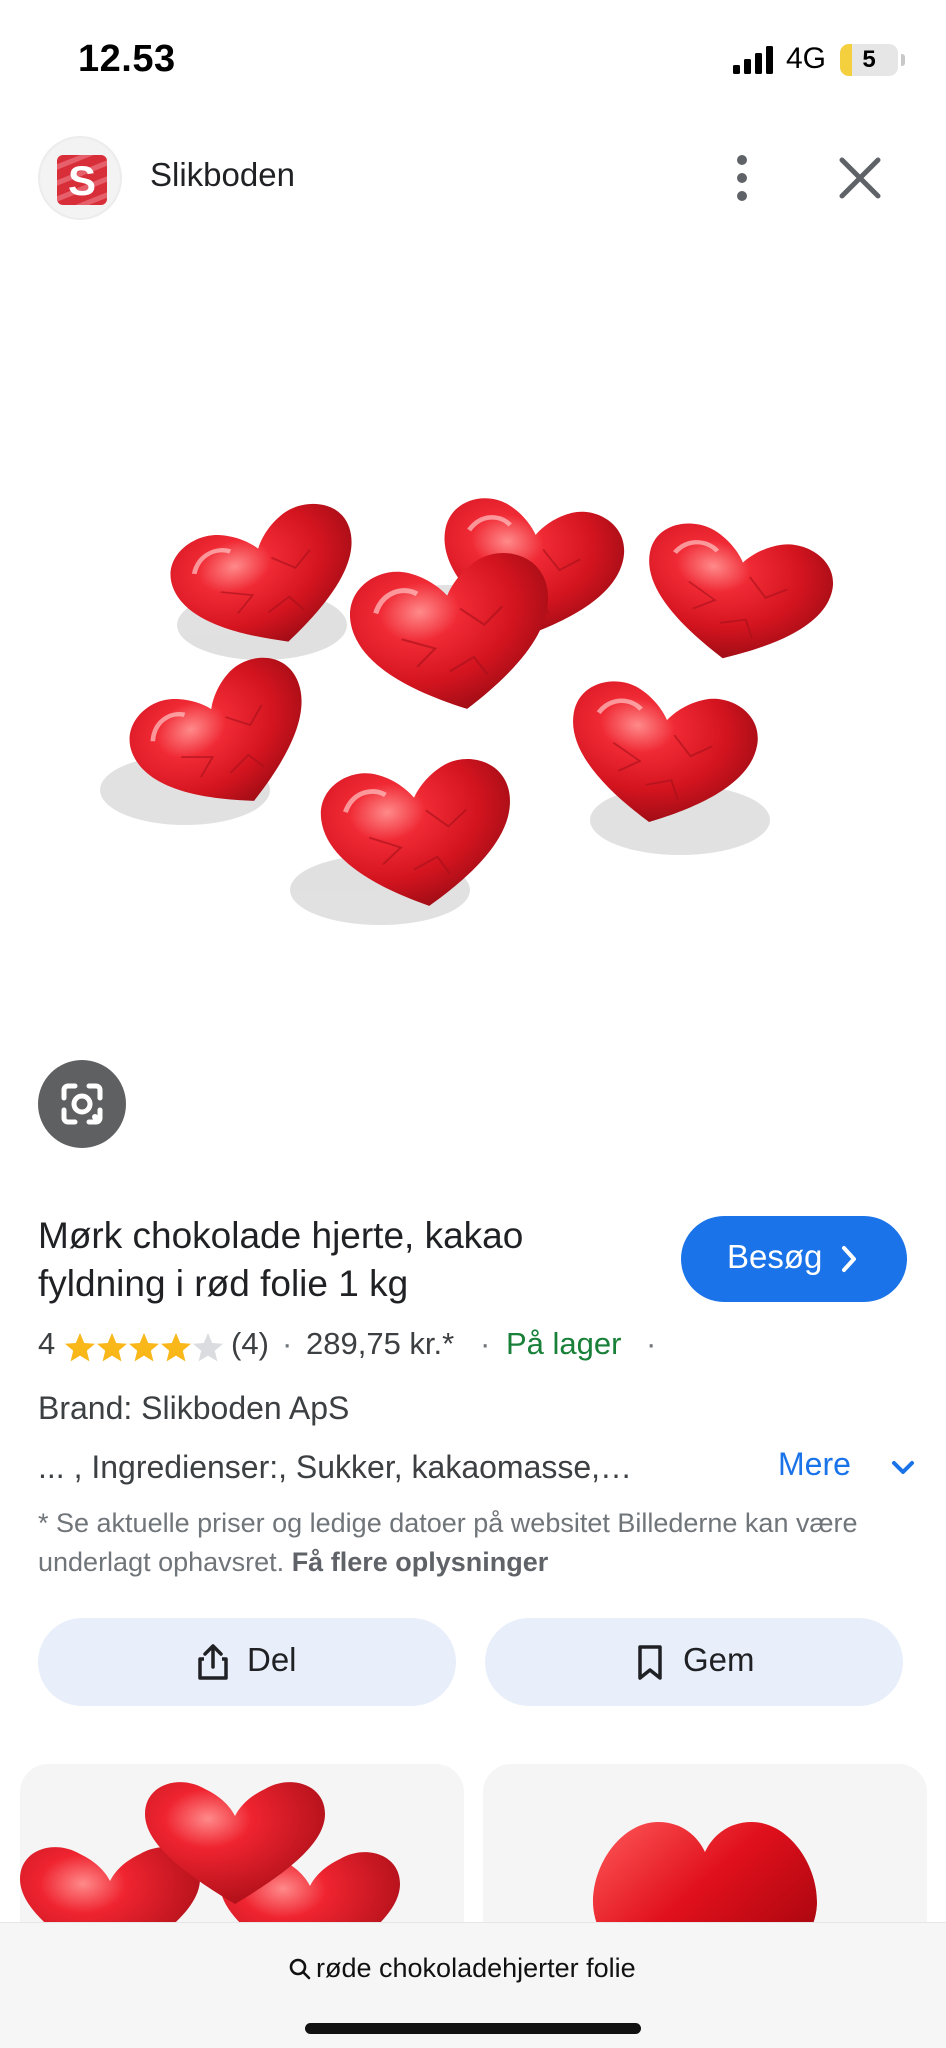  I want to click on more-info-link: Få flere oplysninger, so click(420, 1562).